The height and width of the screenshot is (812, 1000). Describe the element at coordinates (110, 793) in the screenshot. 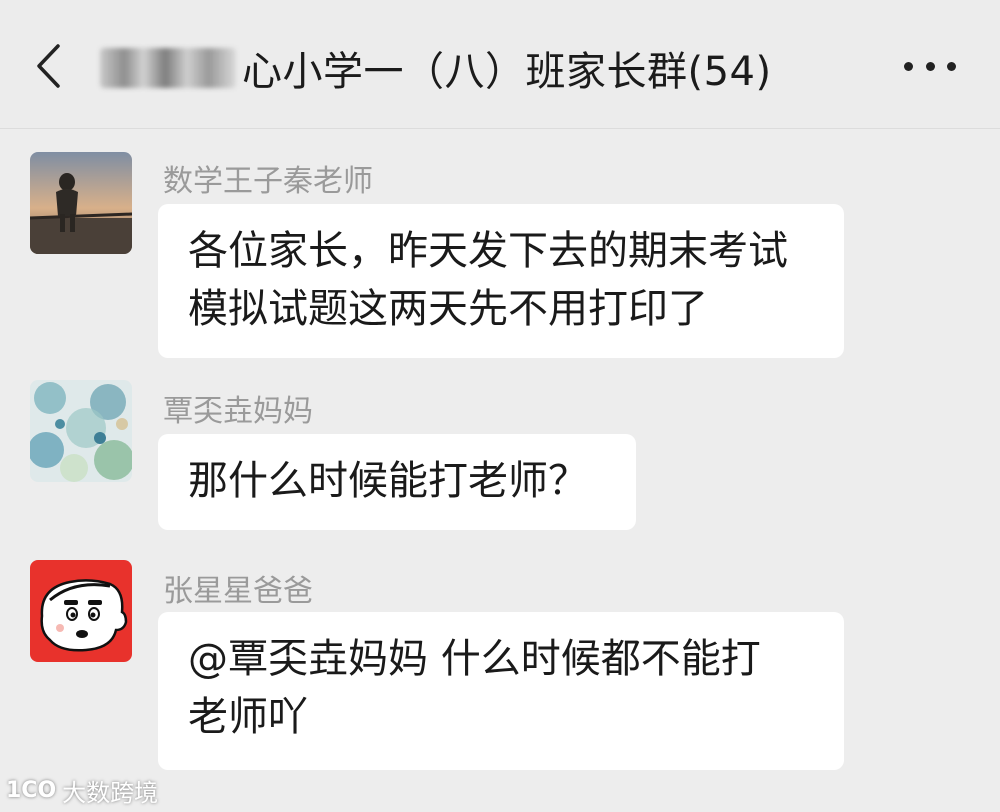

I see `watermark-text: 大数跨境` at that location.